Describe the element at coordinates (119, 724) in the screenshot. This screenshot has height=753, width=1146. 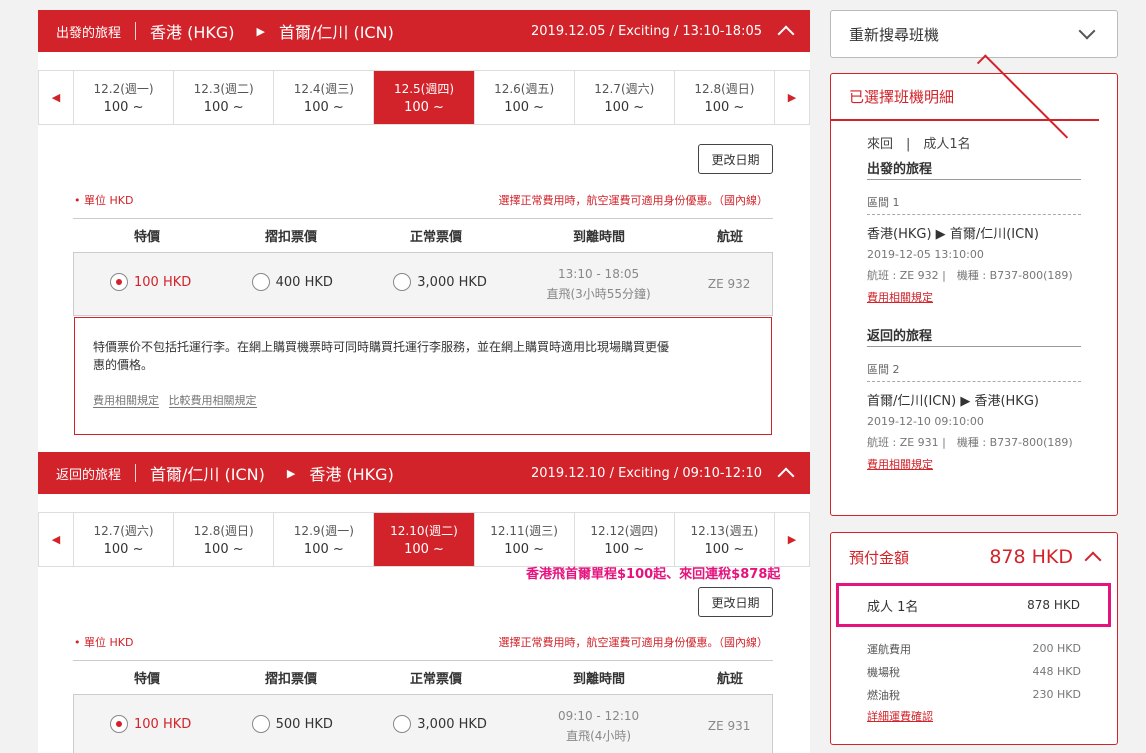
I see `radio-selected-icon` at that location.